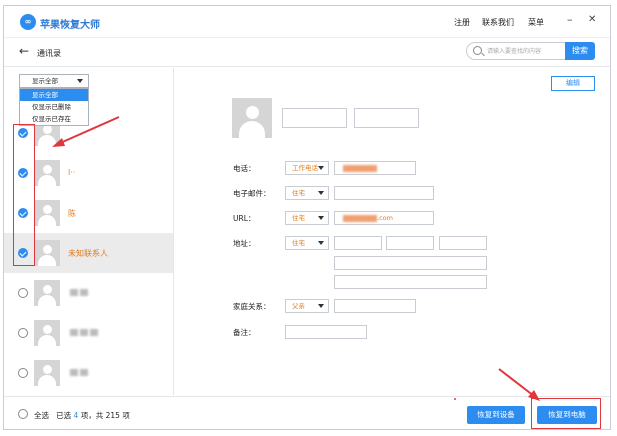  Describe the element at coordinates (298, 193) in the screenshot. I see `email-type-value: 住宅` at that location.